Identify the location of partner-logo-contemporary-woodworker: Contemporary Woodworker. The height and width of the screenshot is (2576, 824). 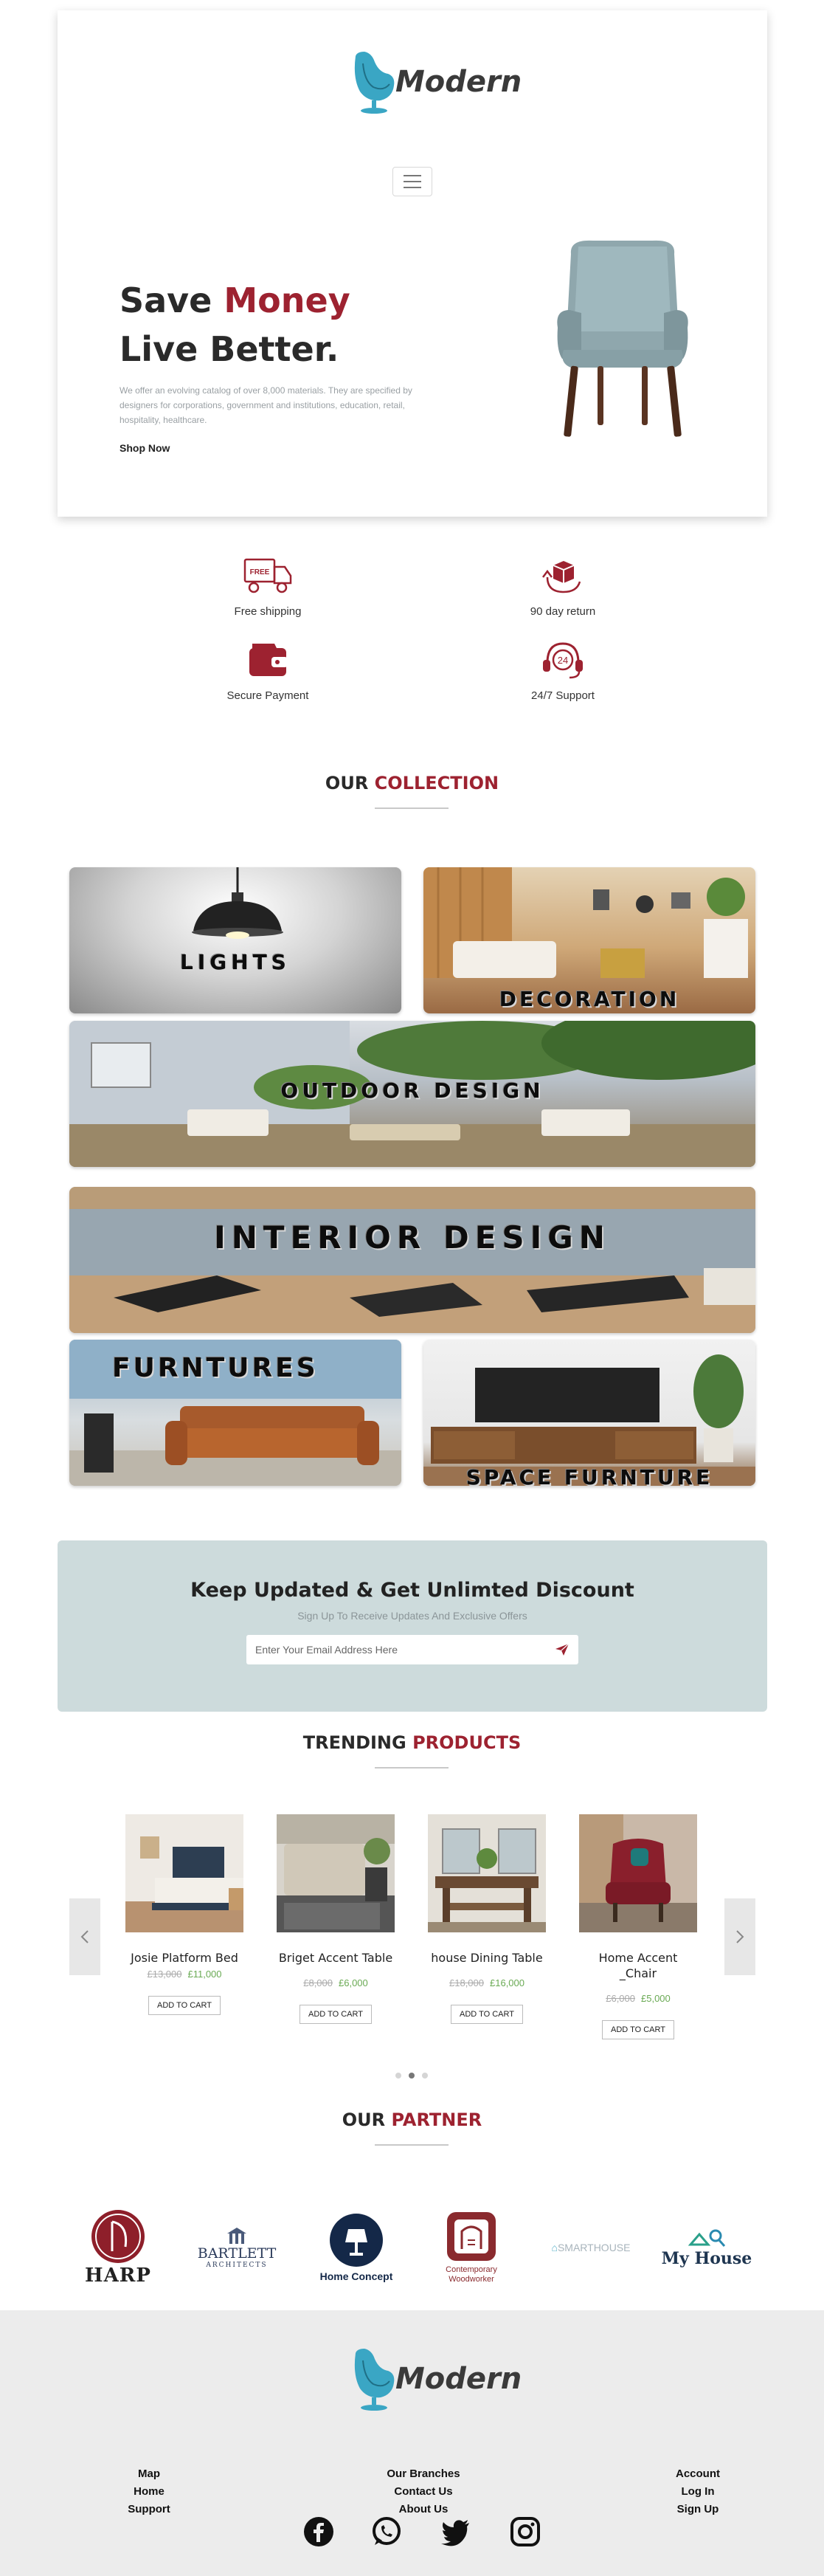
(471, 2247).